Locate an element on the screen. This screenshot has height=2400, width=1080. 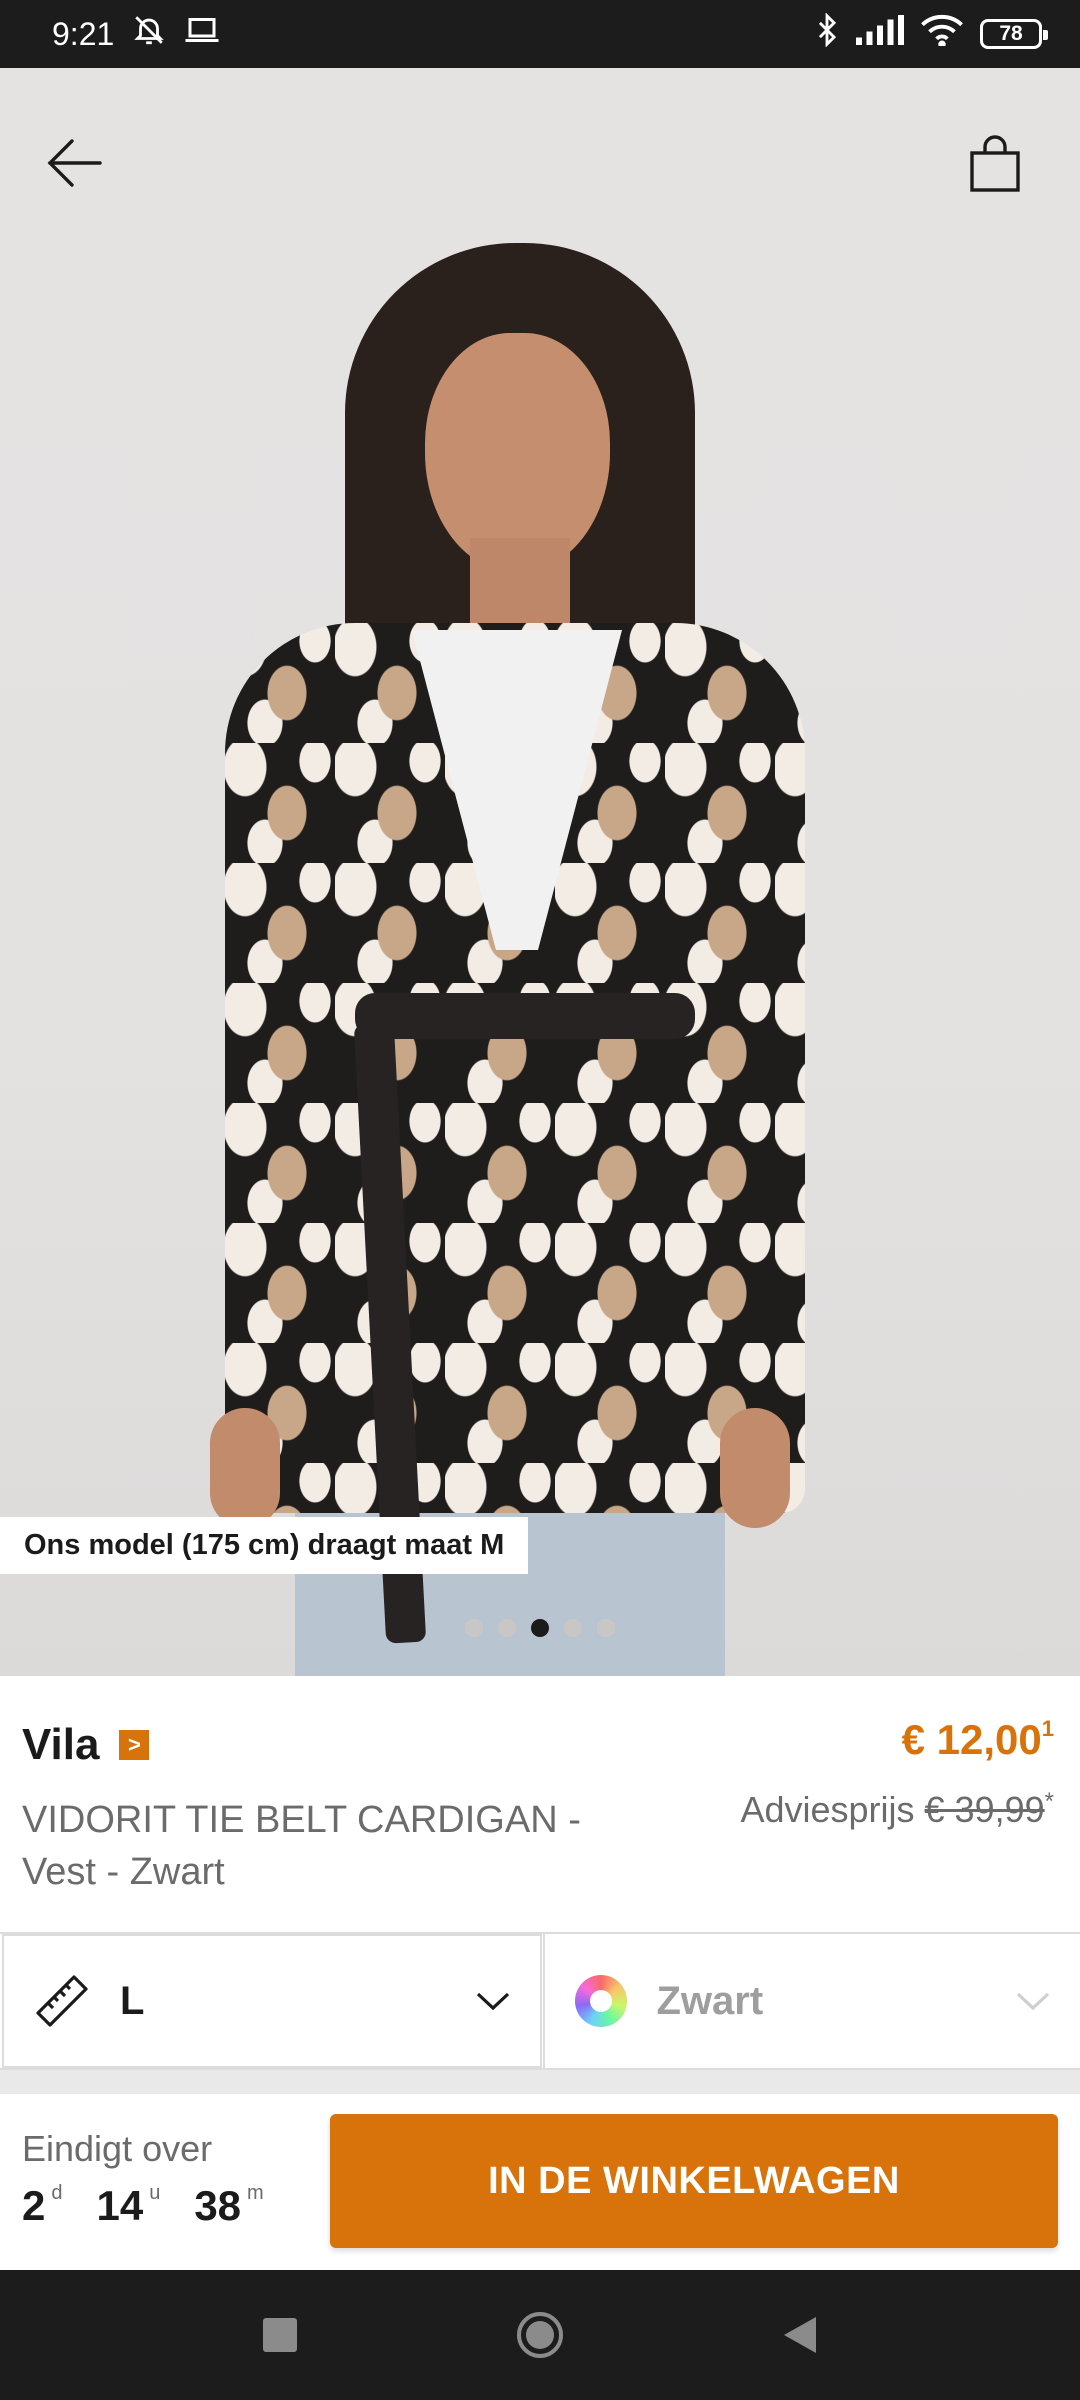
signal-icon is located at coordinates (880, 34).